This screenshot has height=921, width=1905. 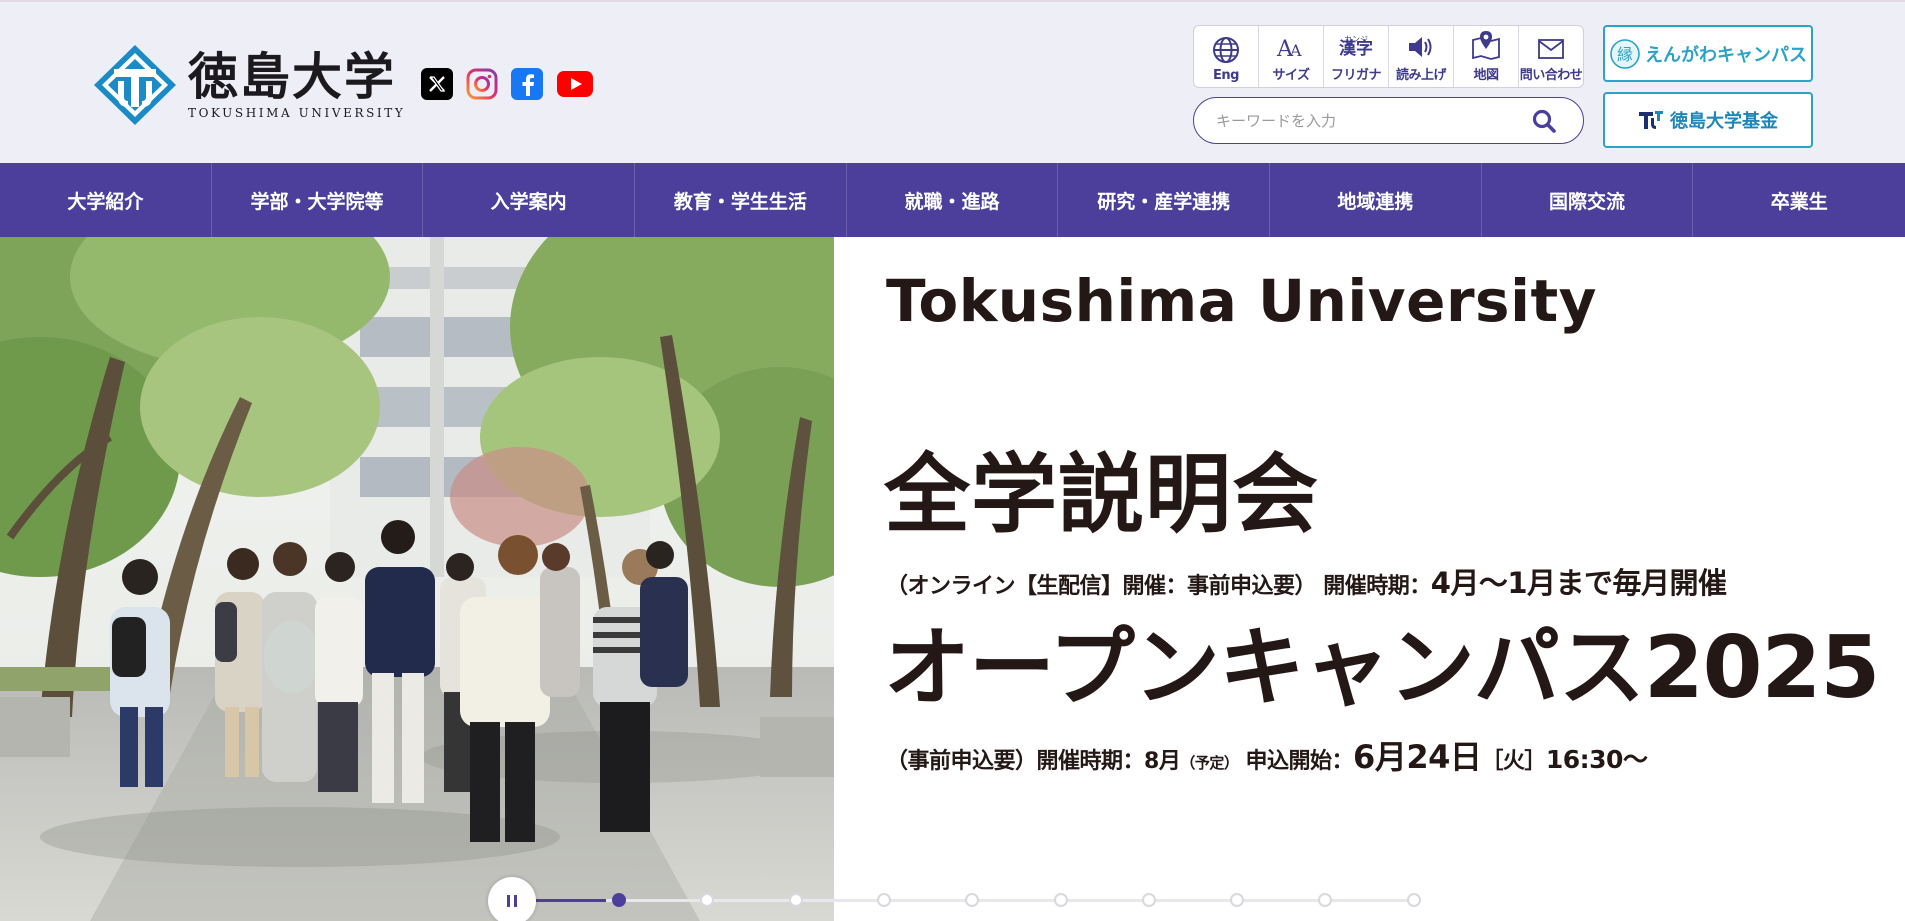 I want to click on logo-name-ja: 徳島大学, so click(x=292, y=77).